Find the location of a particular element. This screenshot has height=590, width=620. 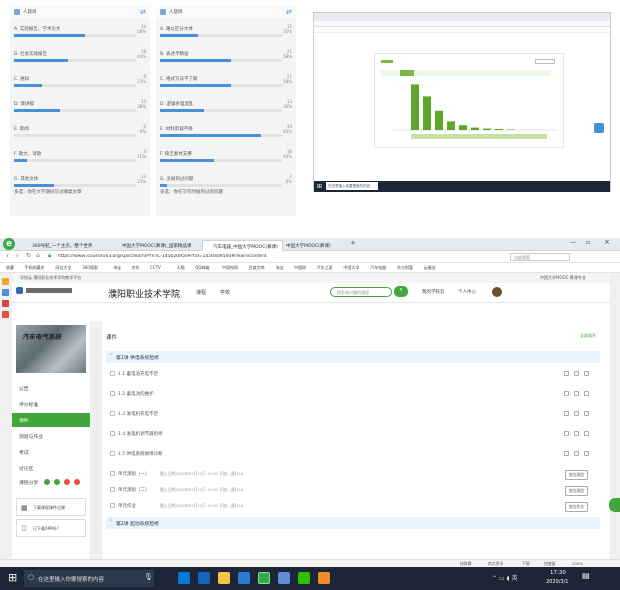

explorer-icon is located at coordinates (224, 578).